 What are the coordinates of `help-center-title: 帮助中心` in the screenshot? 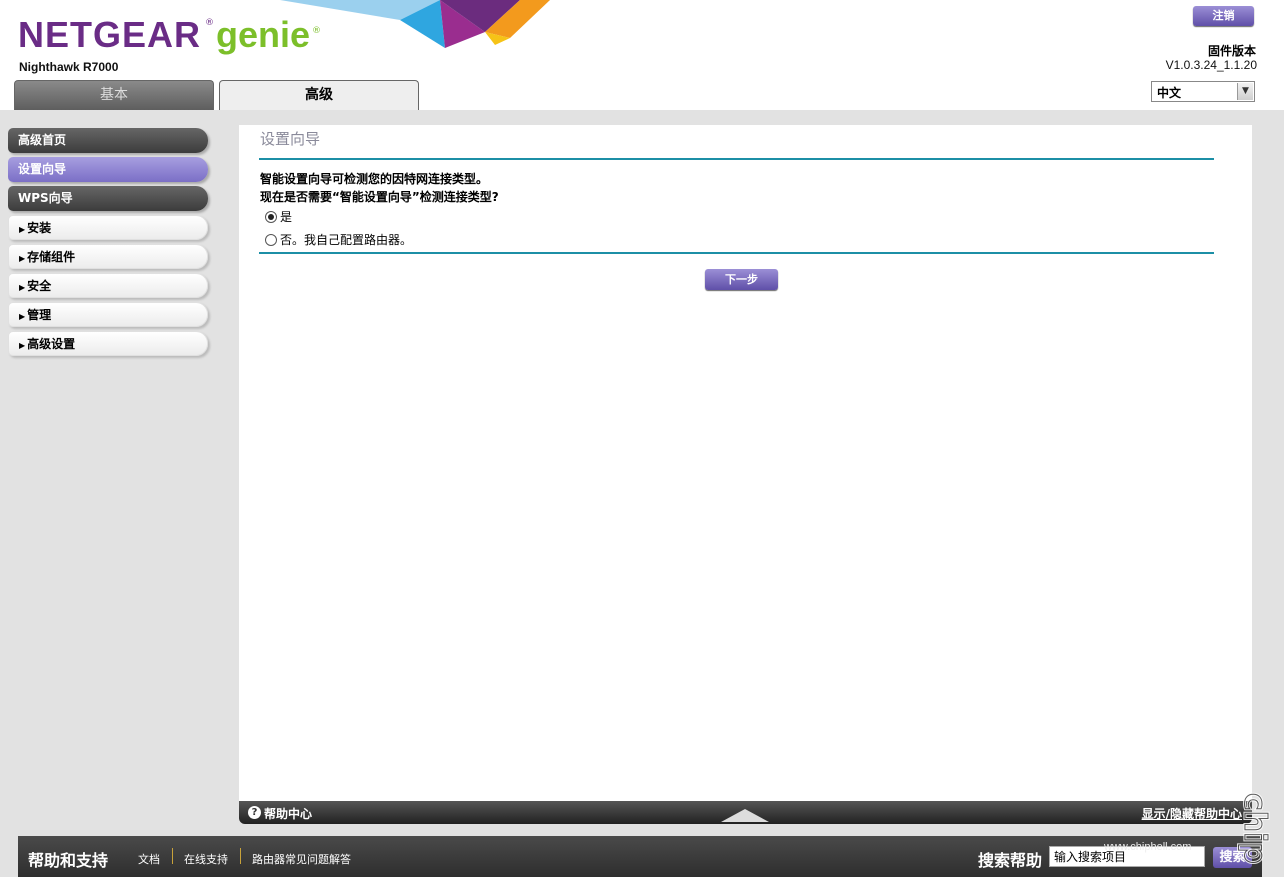 It's located at (288, 814).